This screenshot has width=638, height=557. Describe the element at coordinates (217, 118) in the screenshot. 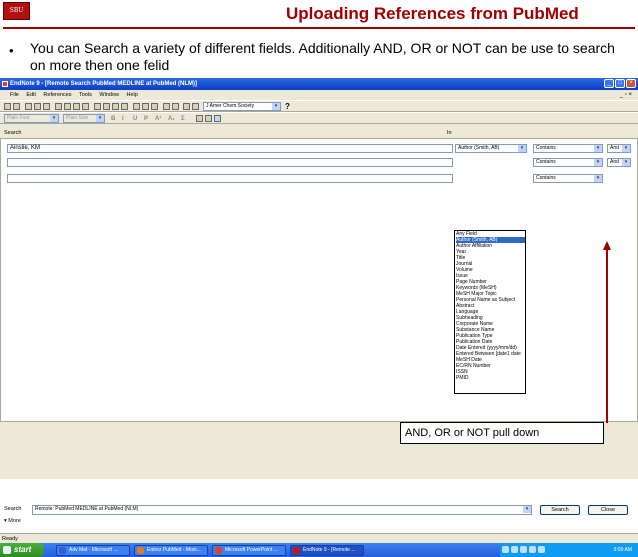

I see `link-icon` at that location.